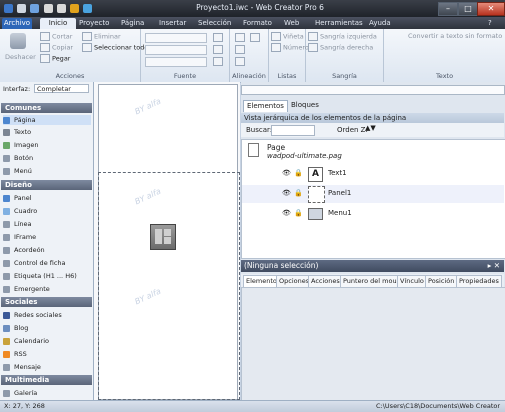 This screenshot has width=505, height=412. What do you see at coordinates (61, 88) in the screenshot?
I see `interface-select: Completar` at bounding box center [61, 88].